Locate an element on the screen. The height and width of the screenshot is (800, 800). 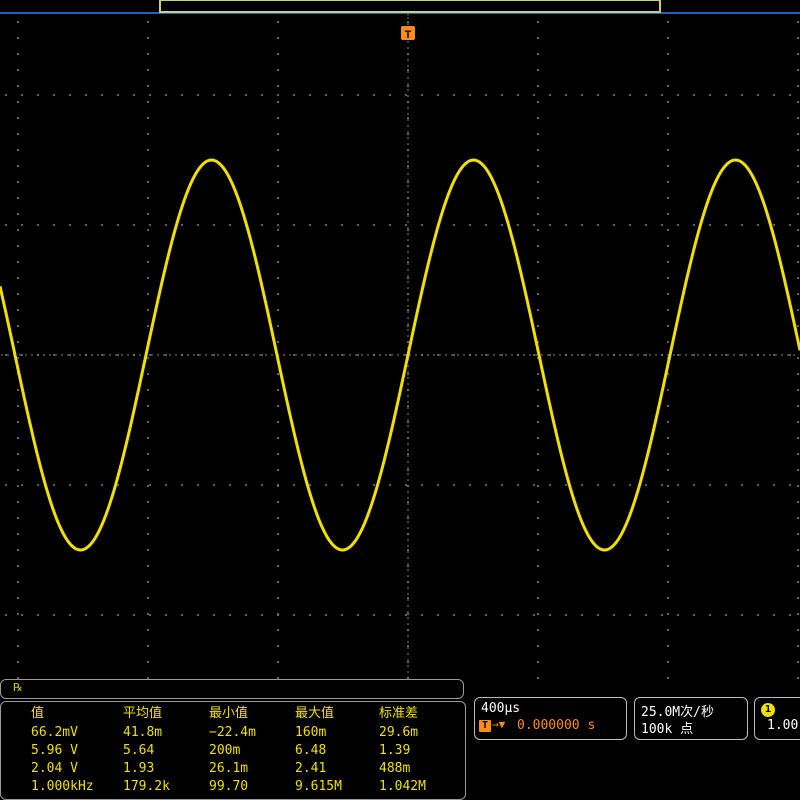
channel-1-panel: 1 1.00 is located at coordinates (777, 718).